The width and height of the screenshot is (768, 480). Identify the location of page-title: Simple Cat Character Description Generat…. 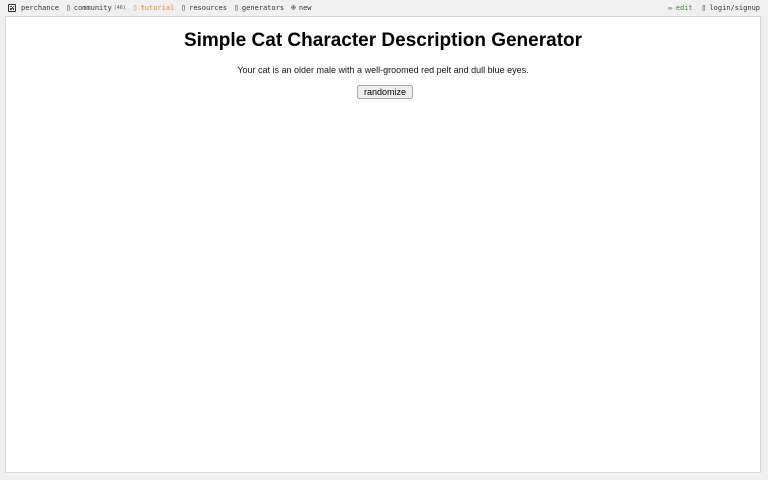
(383, 40).